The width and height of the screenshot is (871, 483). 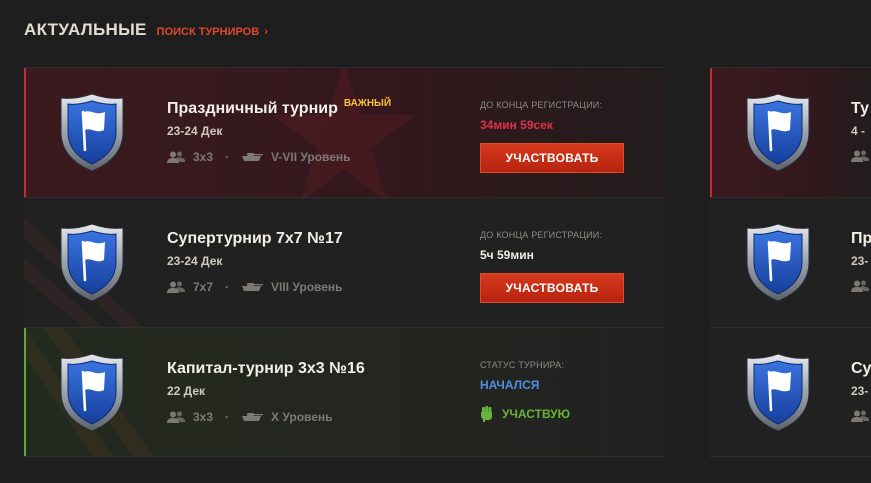 I want to click on tournament-meta: 7х7 · VIII Уровень, so click(x=255, y=287).